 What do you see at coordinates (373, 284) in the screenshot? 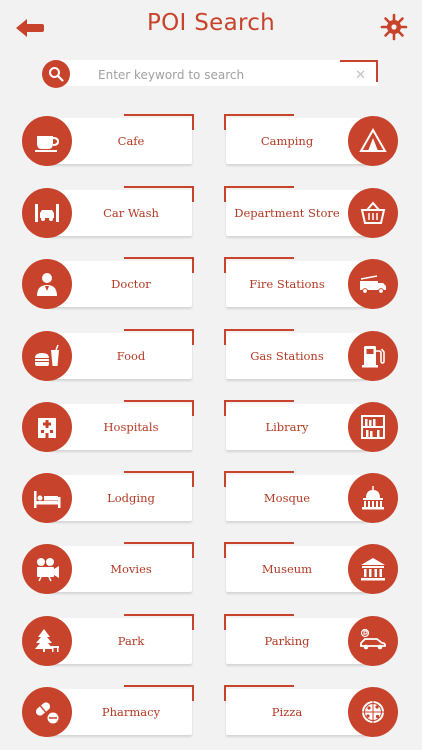
I see `fire-truck-icon` at bounding box center [373, 284].